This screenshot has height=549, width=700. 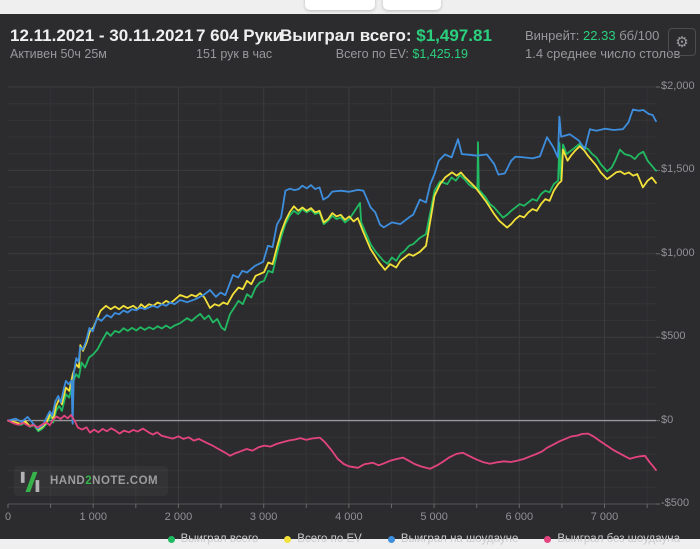 I want to click on y-axis-tick-label: $2,000, so click(x=678, y=86).